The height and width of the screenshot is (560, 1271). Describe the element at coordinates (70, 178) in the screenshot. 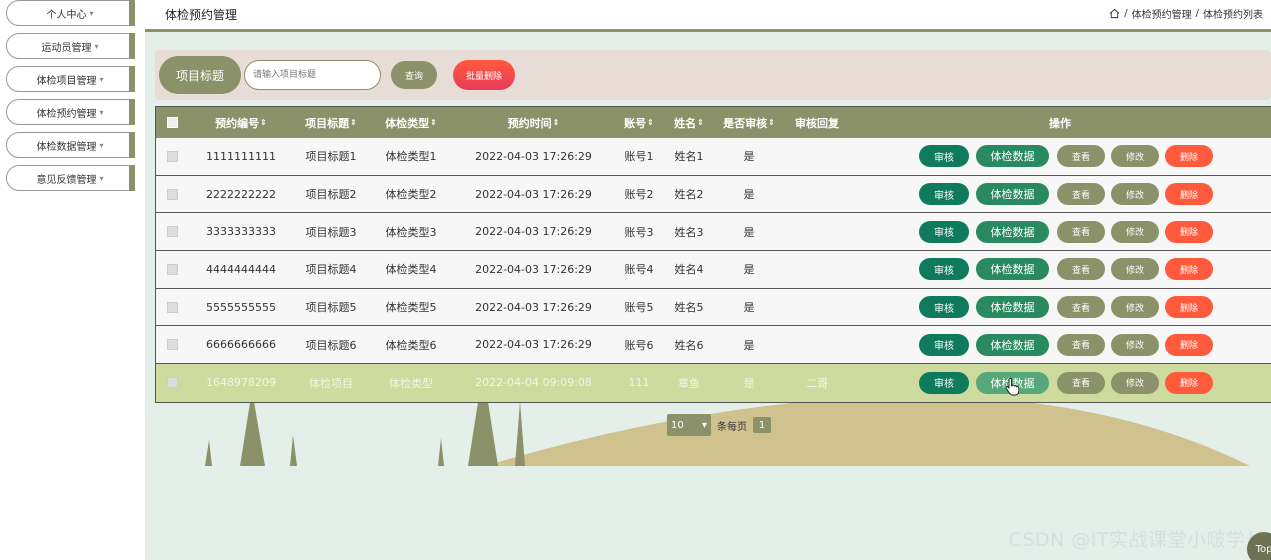

I see `sidebar-item-feedback-management: 意见反馈管理 ▾` at that location.